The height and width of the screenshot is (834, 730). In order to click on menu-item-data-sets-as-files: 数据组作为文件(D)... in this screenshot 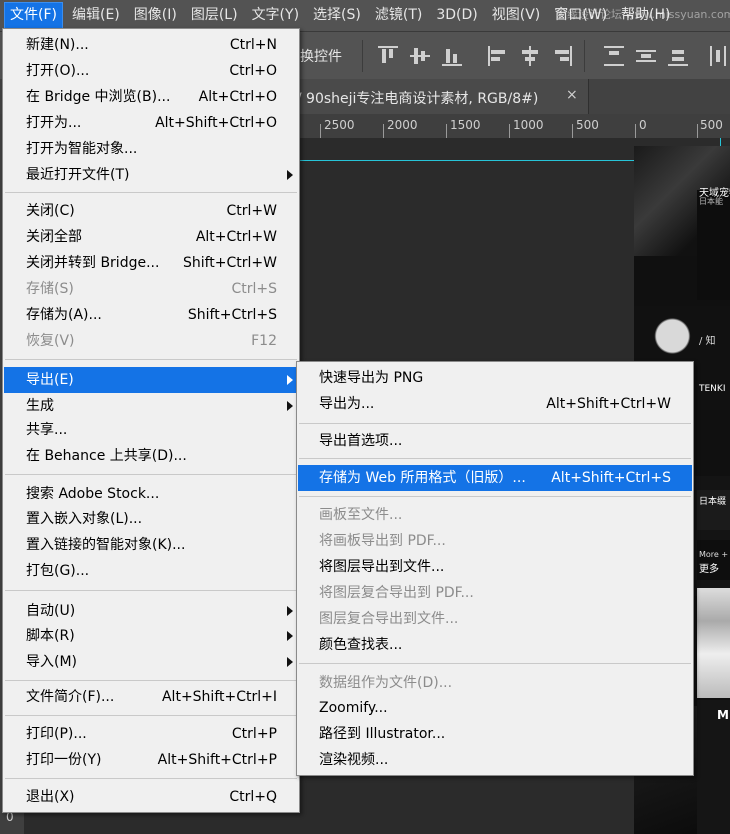, I will do `click(386, 683)`.